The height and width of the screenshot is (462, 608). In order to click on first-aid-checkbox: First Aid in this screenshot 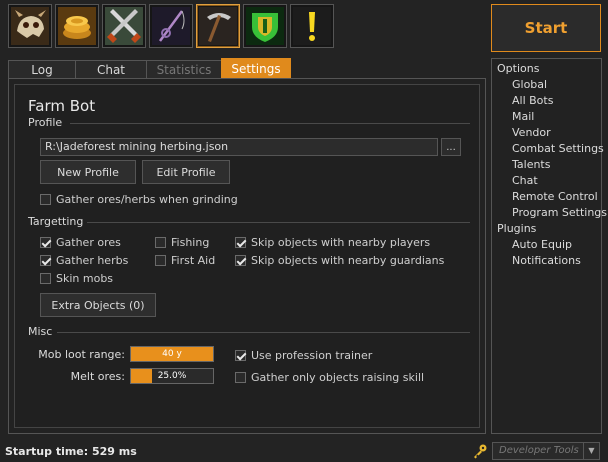, I will do `click(185, 260)`.